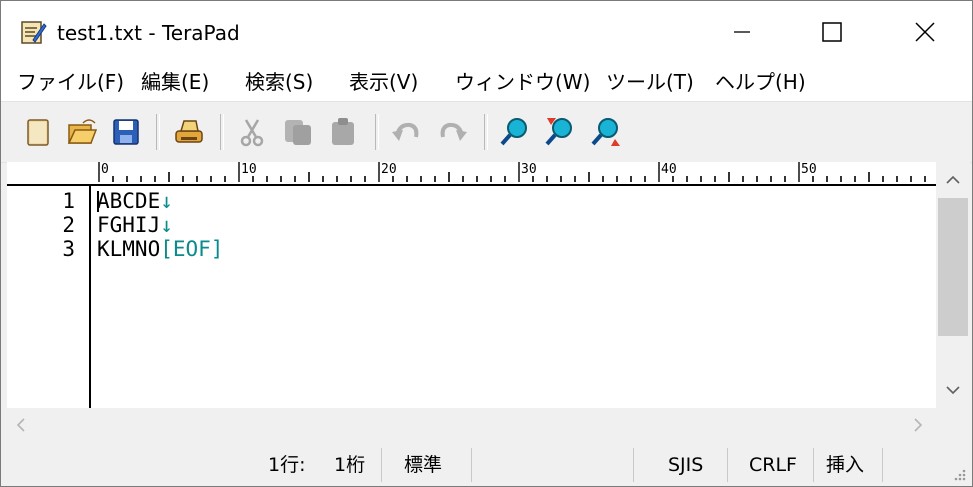 The height and width of the screenshot is (487, 973). What do you see at coordinates (82, 132) in the screenshot?
I see `open-folder-icon` at bounding box center [82, 132].